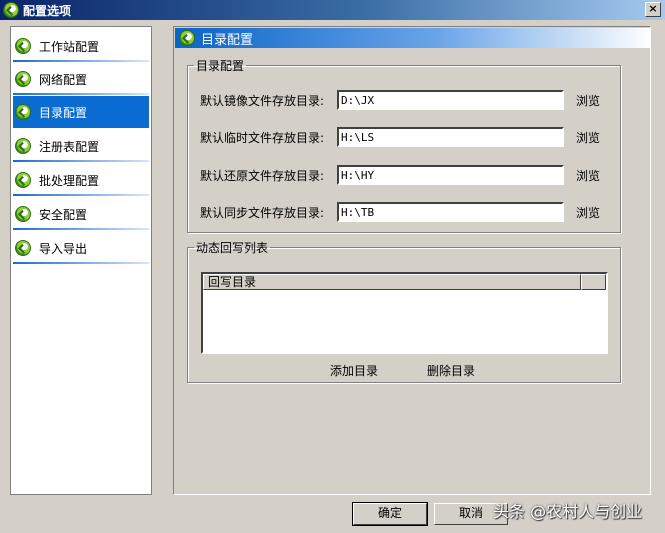 This screenshot has height=533, width=665. Describe the element at coordinates (220, 66) in the screenshot. I see `group-legend: 目录配置` at that location.